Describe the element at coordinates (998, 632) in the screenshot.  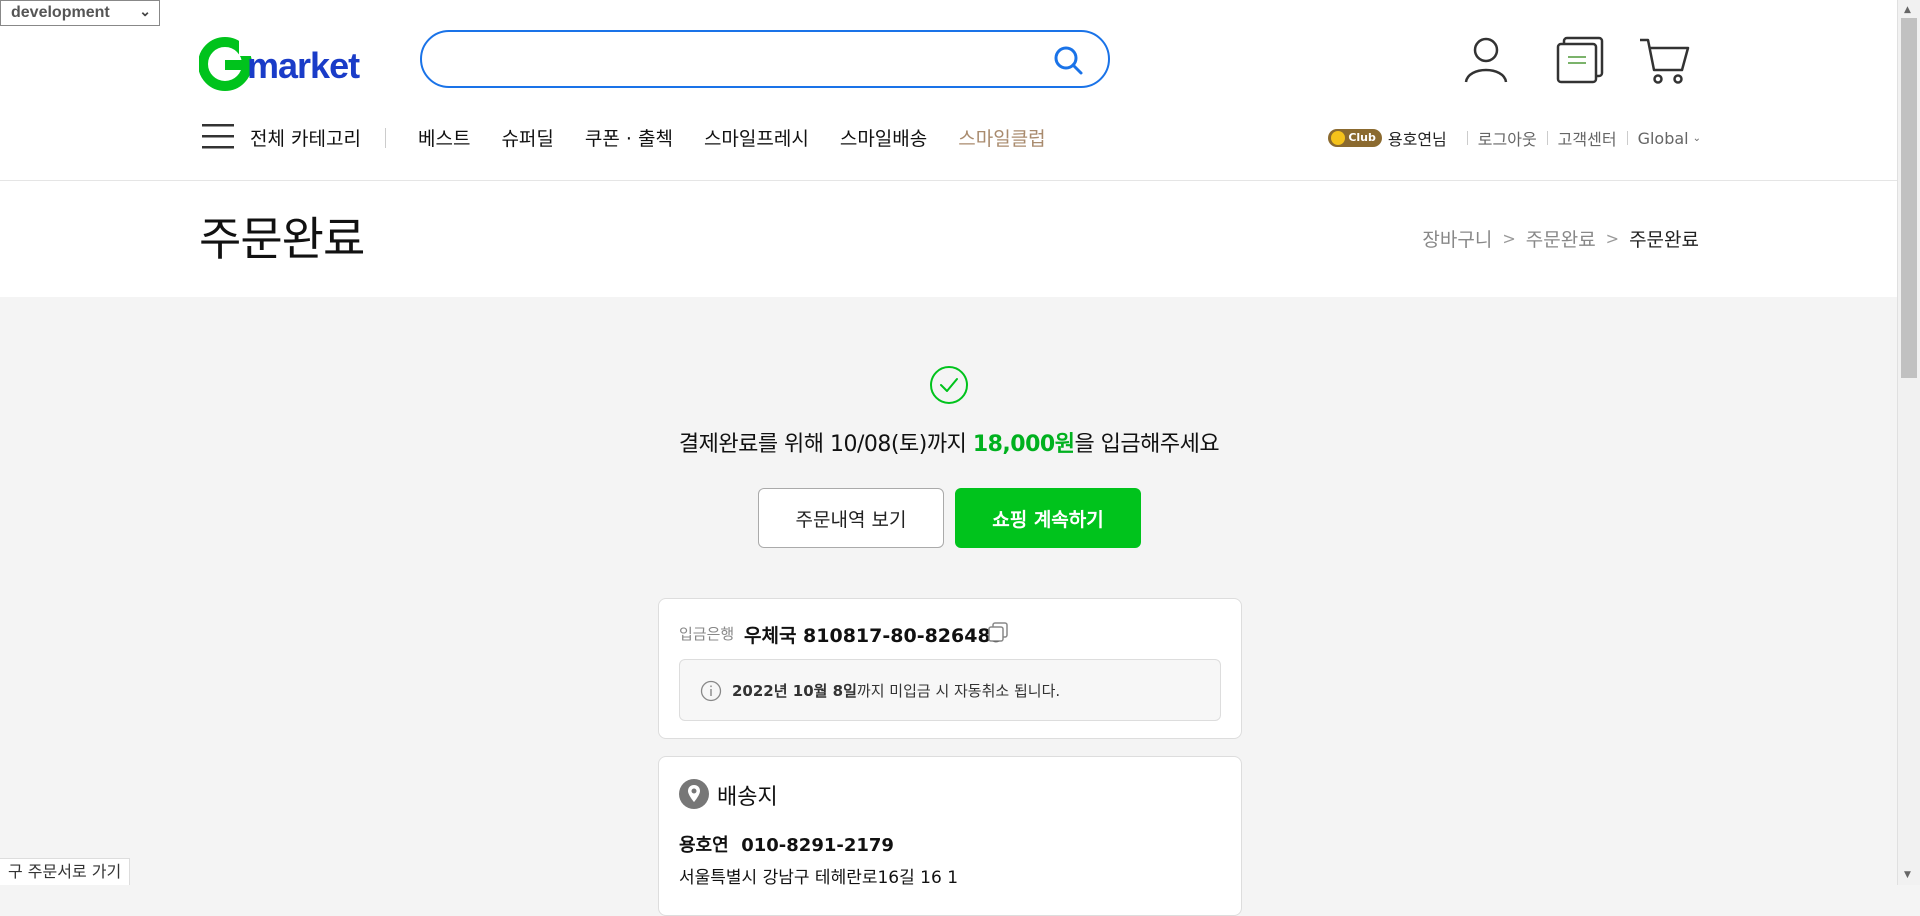
I see `copy-icon` at that location.